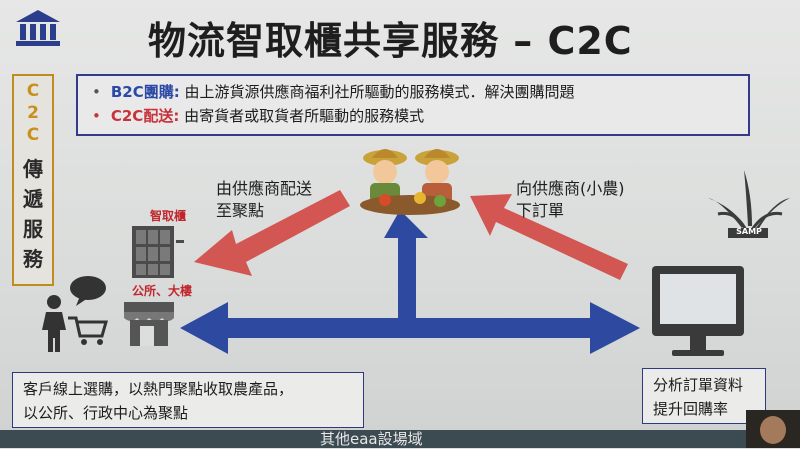  Describe the element at coordinates (698, 311) in the screenshot. I see `computer-icon` at that location.